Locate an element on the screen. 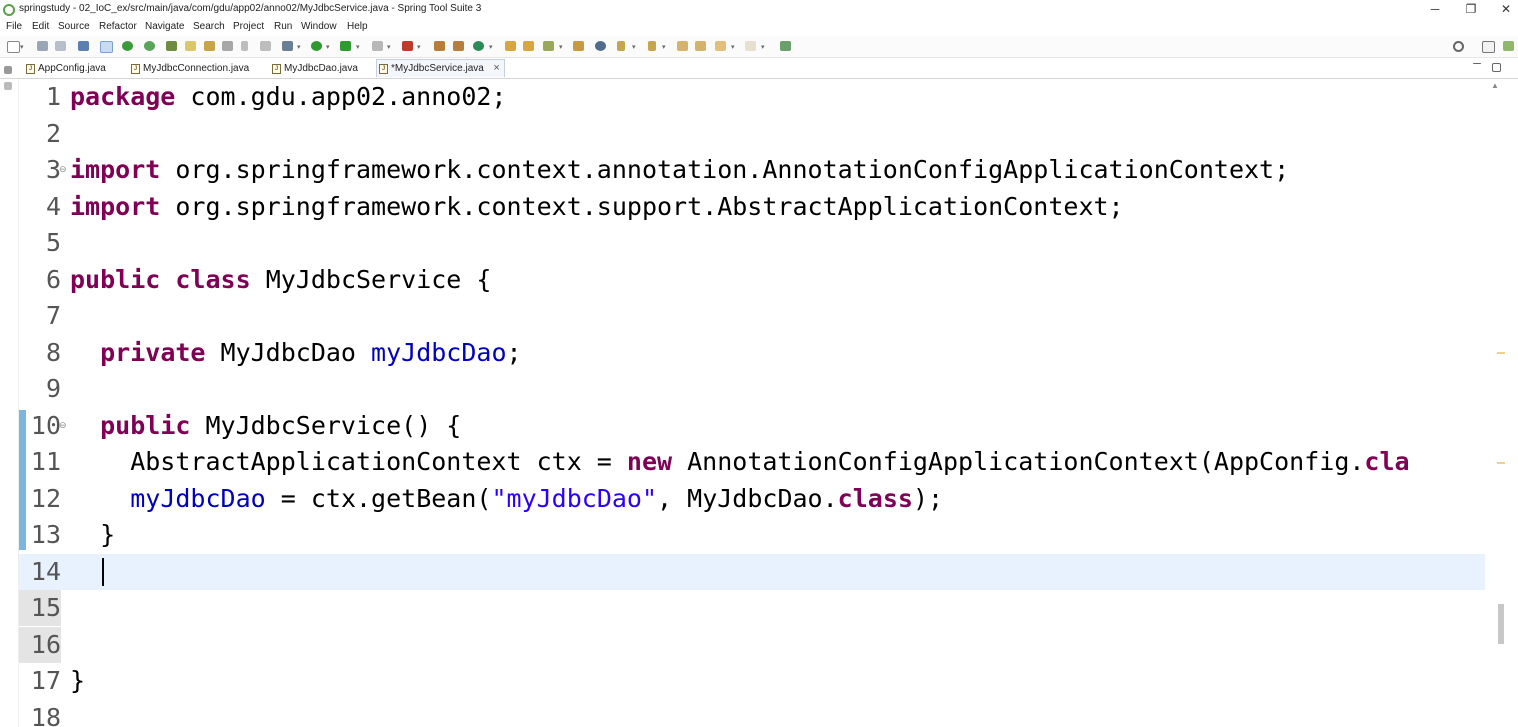  menu-search: Search is located at coordinates (209, 26).